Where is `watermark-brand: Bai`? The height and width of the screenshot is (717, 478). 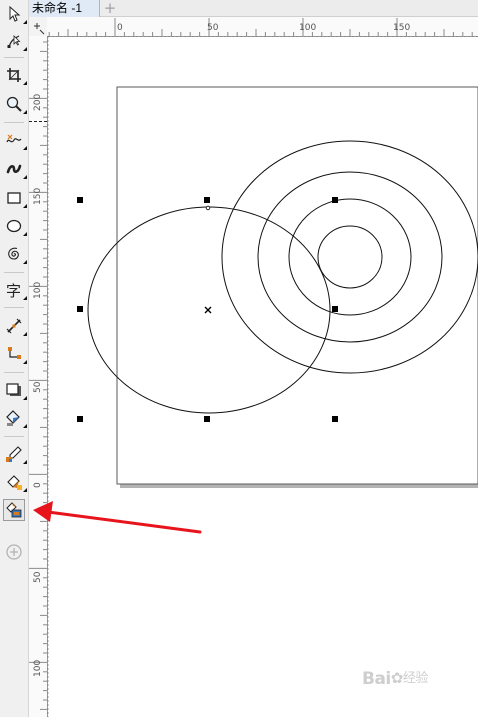 watermark-brand: Bai is located at coordinates (376, 679).